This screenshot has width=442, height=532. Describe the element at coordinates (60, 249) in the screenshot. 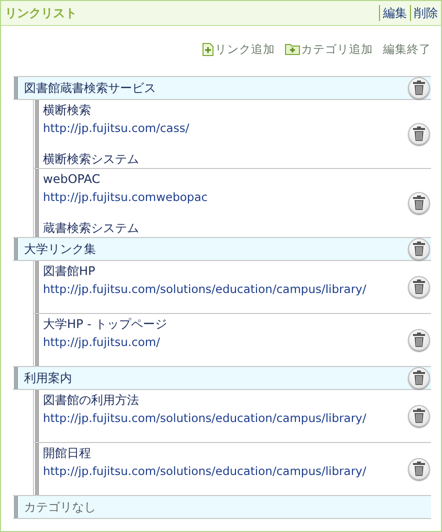

I see `category-name: 大学リンク集` at that location.